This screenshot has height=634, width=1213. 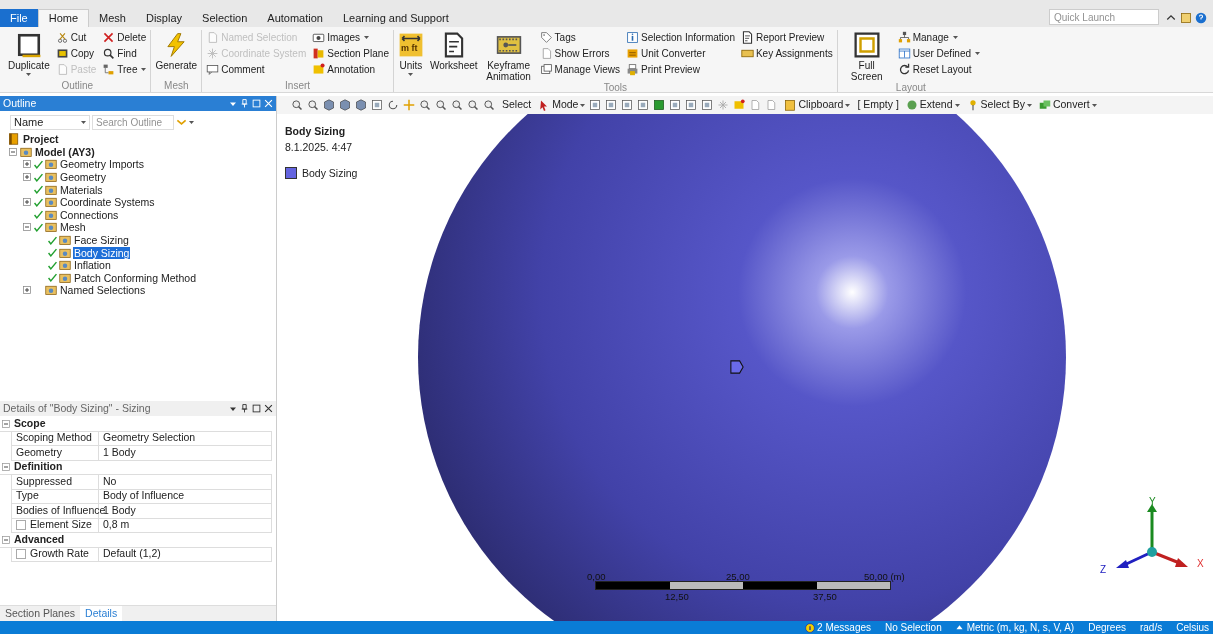 I want to click on rotate-icon, so click(x=393, y=105).